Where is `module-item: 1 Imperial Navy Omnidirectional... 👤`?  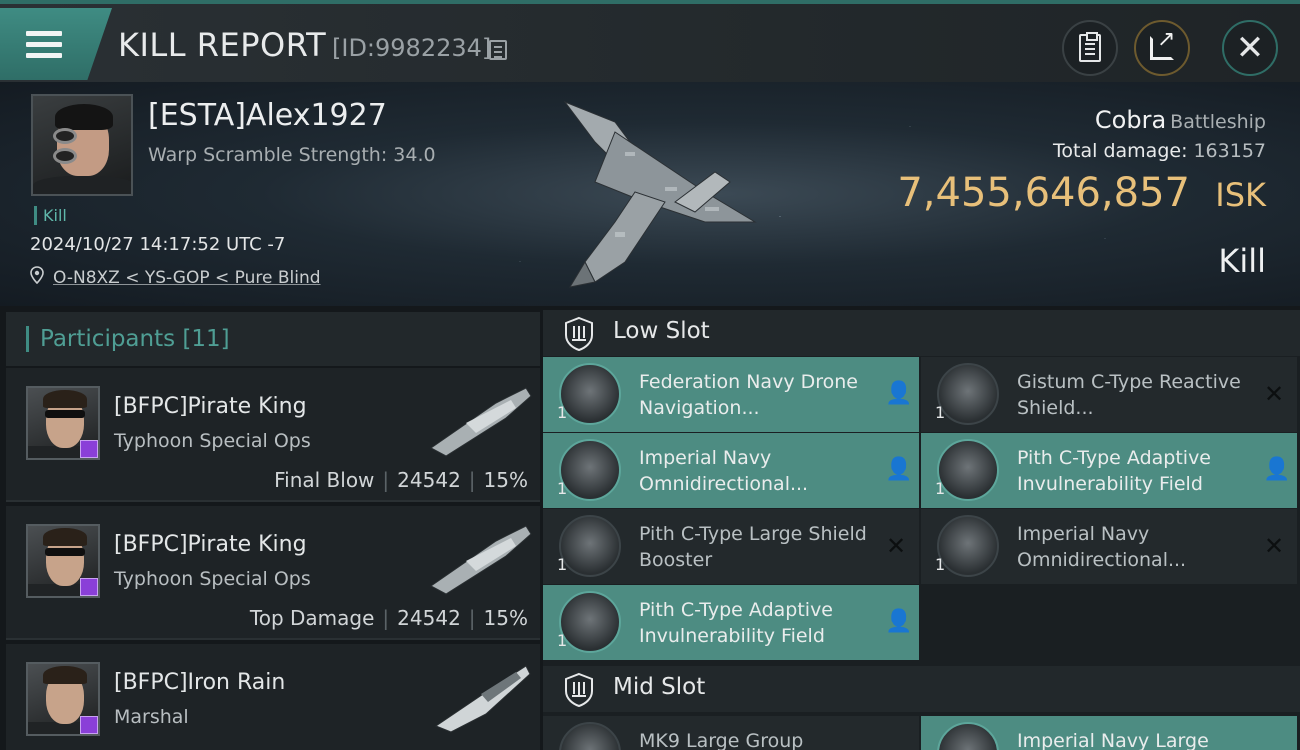 module-item: 1 Imperial Navy Omnidirectional... 👤 is located at coordinates (731, 470).